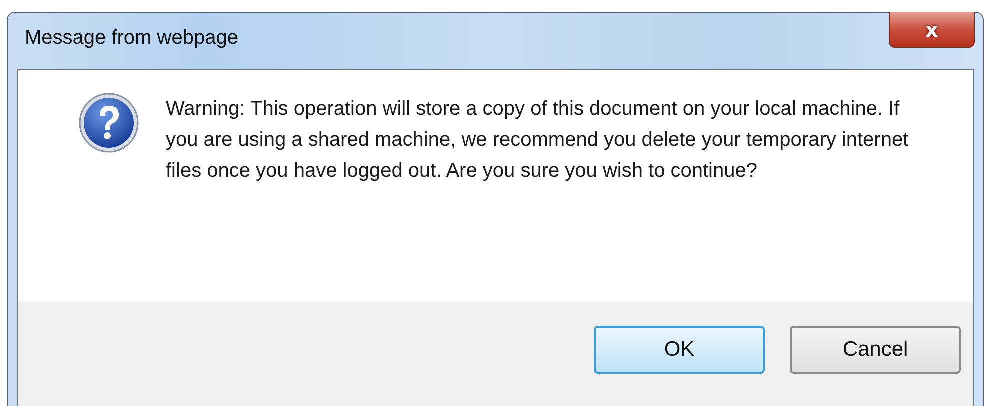 The image size is (987, 406). Describe the element at coordinates (932, 30) in the screenshot. I see `close-button: x` at that location.